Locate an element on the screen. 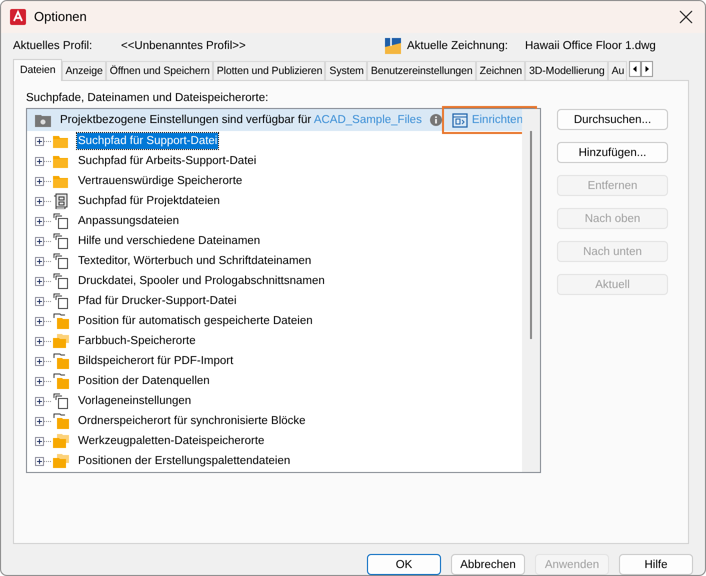  tab: Au is located at coordinates (618, 70).